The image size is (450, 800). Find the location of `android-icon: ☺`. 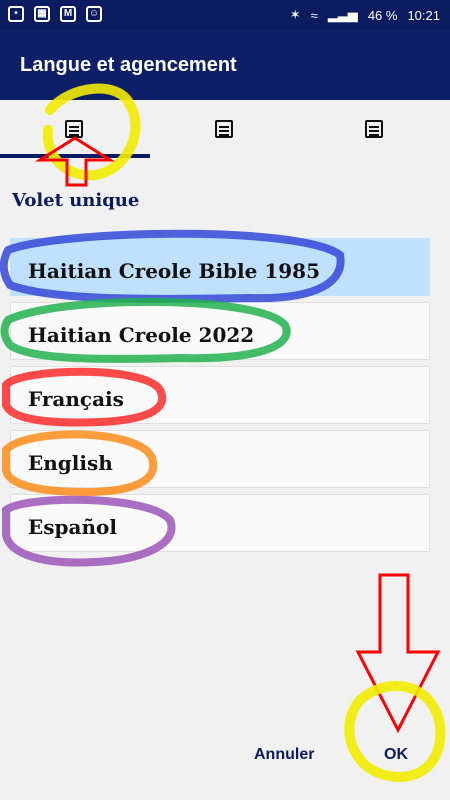

android-icon: ☺ is located at coordinates (94, 14).